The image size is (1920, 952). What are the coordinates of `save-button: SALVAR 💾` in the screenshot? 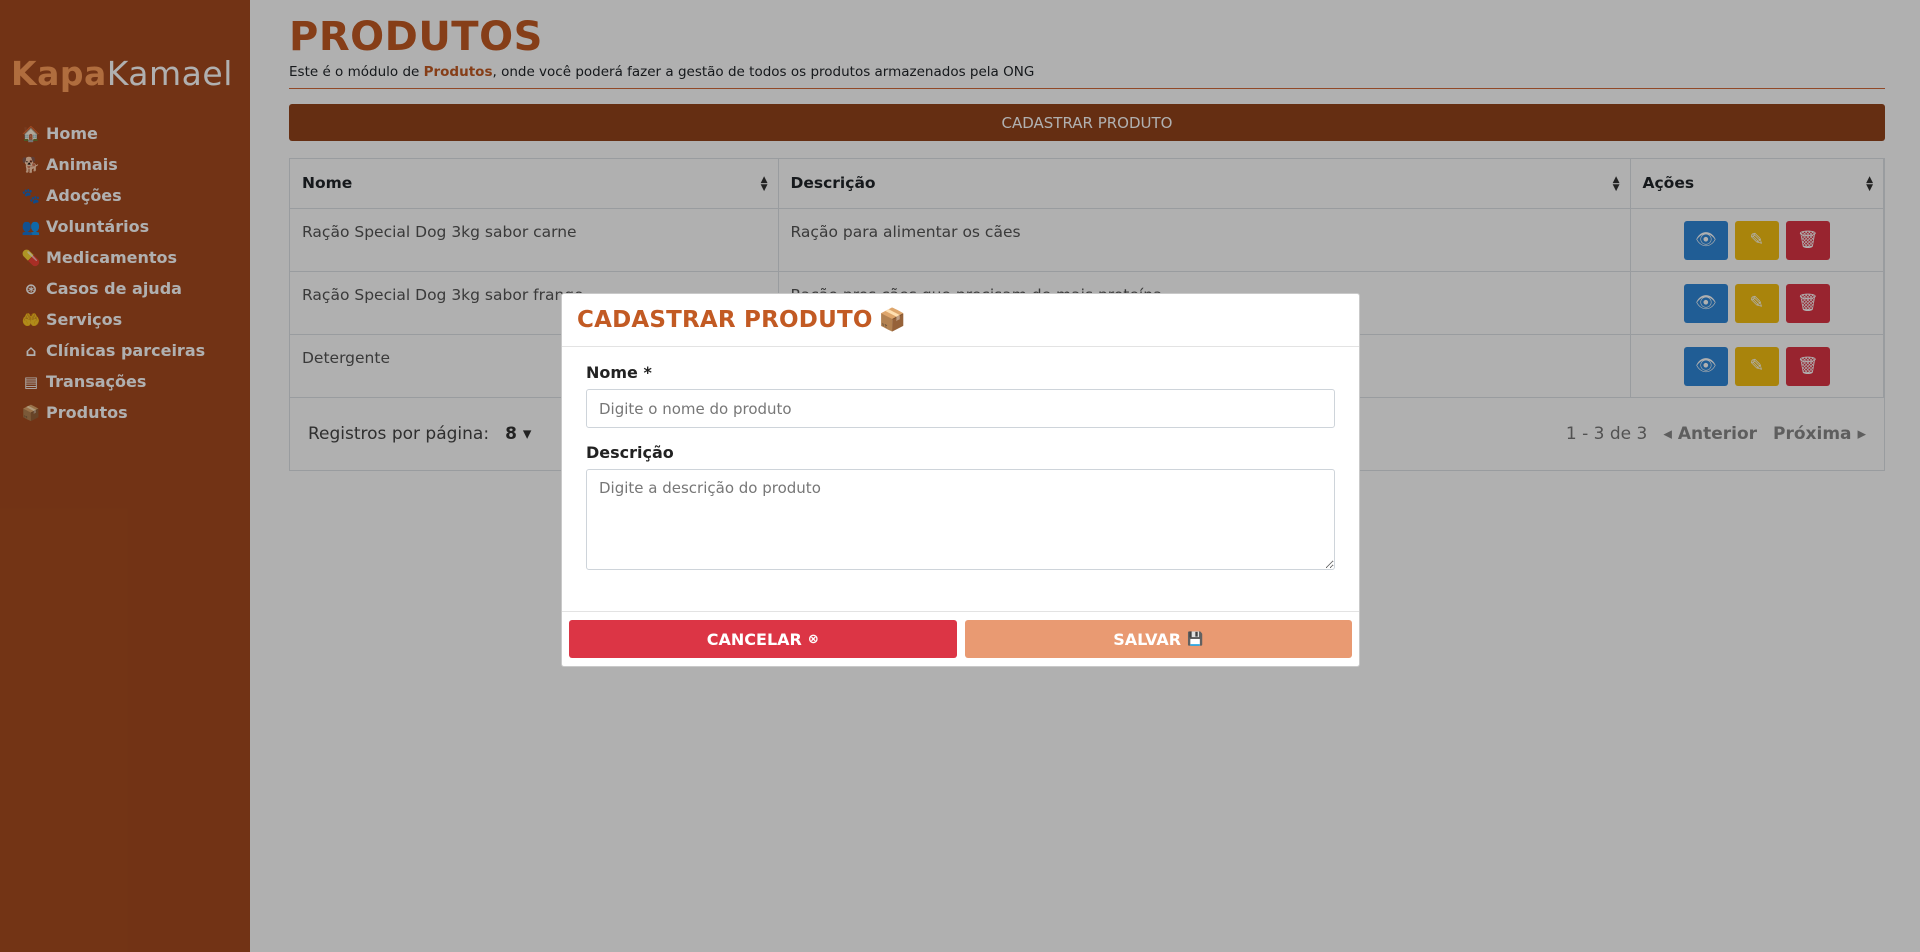 It's located at (1158, 639).